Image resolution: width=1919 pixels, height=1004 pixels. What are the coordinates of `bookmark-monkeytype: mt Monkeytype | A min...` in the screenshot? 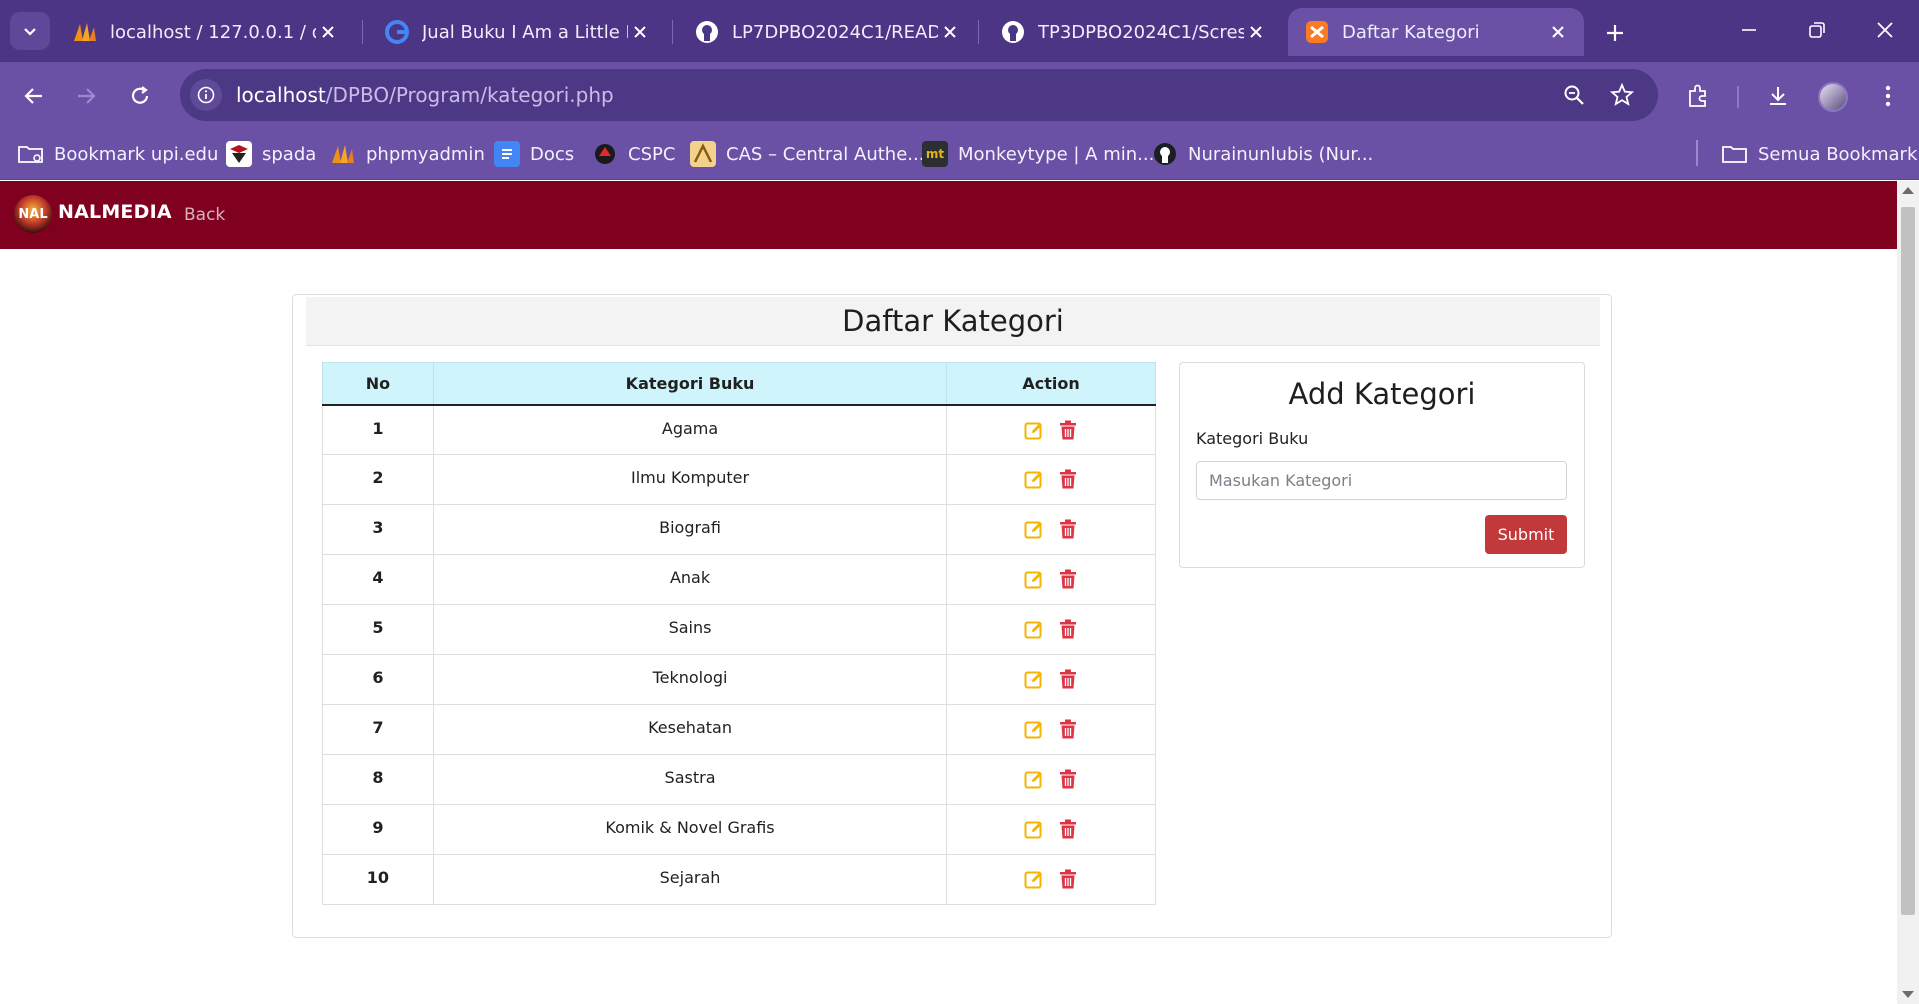 It's located at (1038, 154).